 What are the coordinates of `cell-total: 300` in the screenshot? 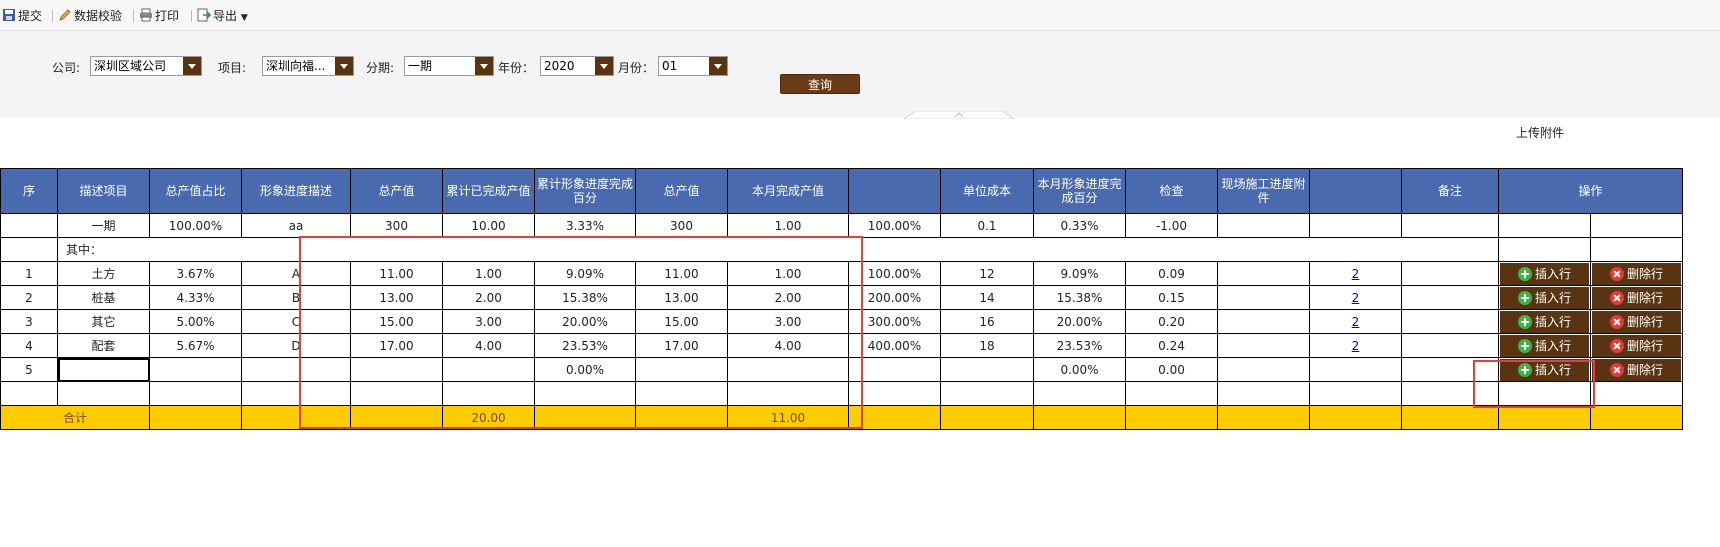 It's located at (396, 225).